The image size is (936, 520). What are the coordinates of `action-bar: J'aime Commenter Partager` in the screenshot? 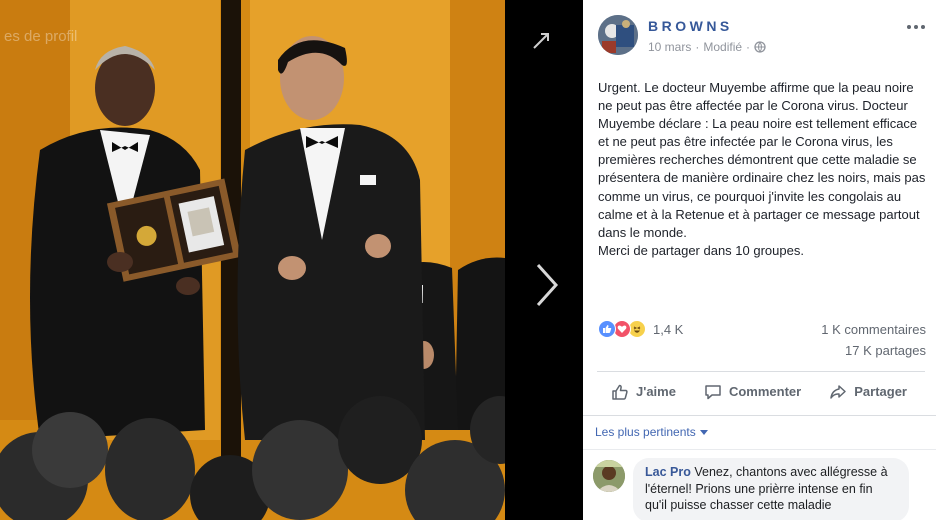 It's located at (761, 391).